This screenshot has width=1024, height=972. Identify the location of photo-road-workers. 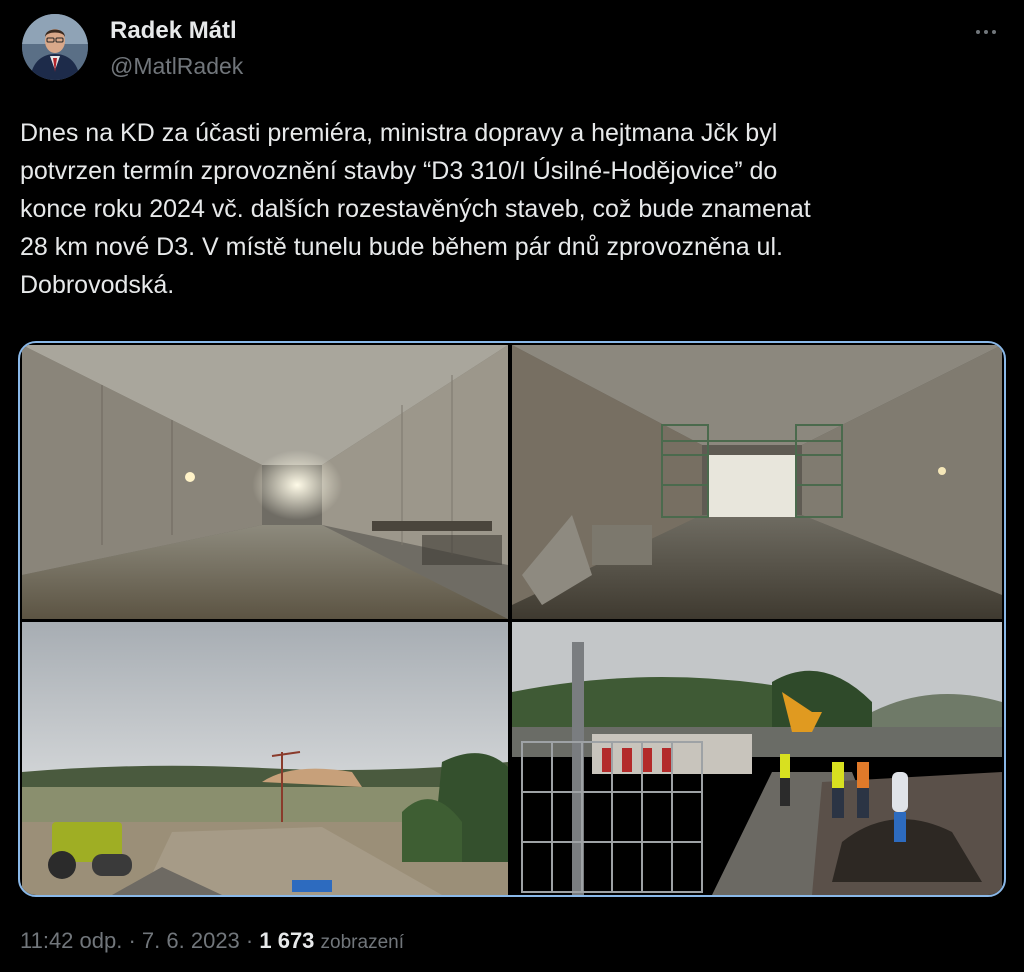
(757, 758).